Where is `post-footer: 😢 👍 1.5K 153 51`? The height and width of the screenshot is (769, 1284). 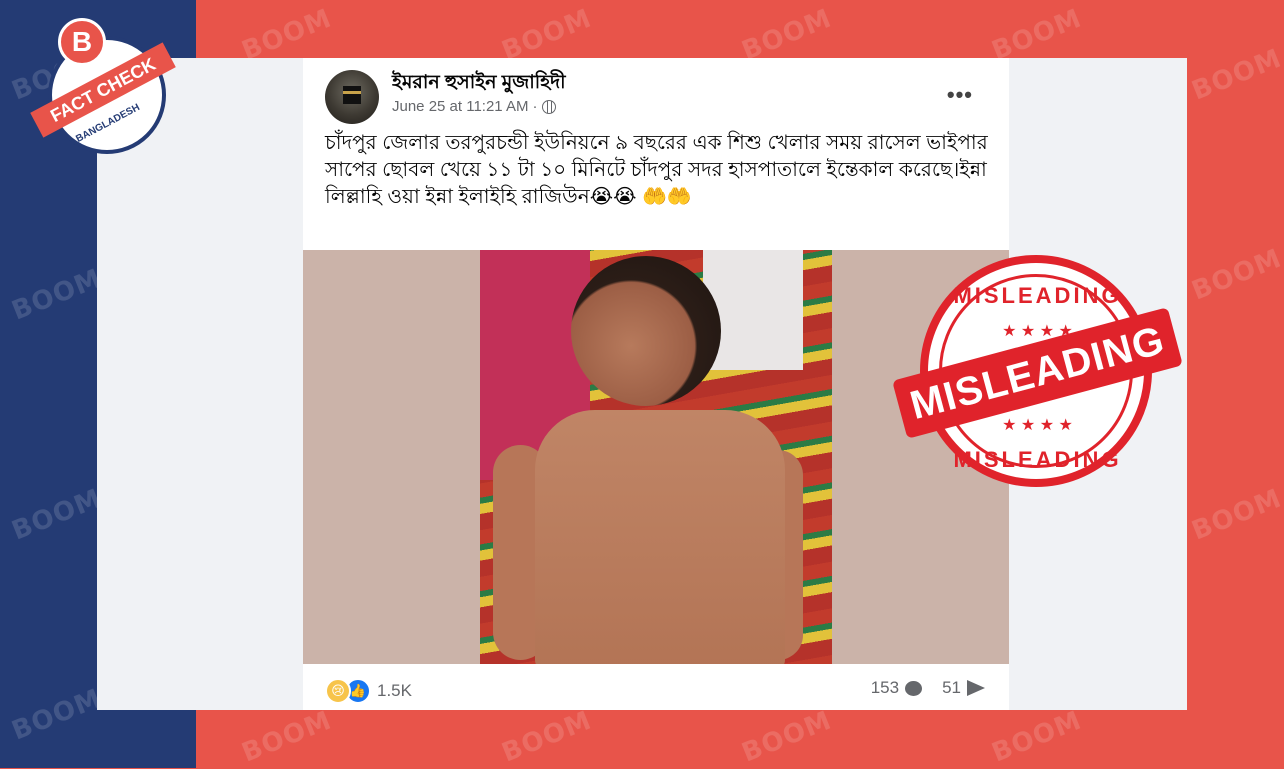
post-footer: 😢 👍 1.5K 153 51 is located at coordinates (656, 687).